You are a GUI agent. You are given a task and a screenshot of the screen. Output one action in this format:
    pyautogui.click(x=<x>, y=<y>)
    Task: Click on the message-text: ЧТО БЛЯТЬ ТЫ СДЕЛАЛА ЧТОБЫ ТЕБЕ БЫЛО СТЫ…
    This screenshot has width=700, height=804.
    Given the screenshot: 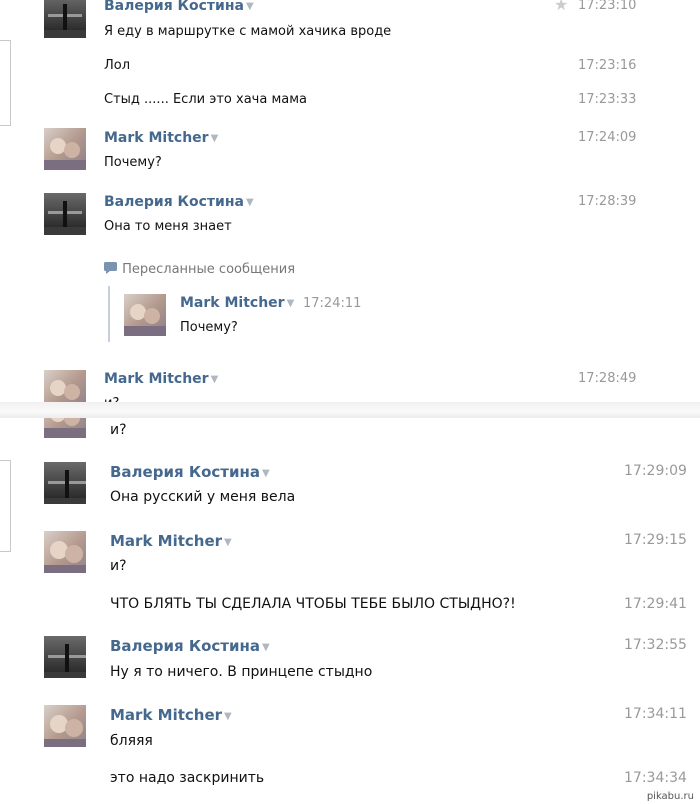 What is the action you would take?
    pyautogui.click(x=313, y=604)
    